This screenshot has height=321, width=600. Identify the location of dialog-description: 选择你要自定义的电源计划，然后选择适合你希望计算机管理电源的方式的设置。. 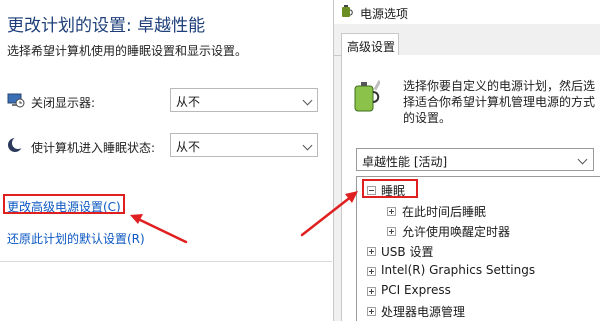
(499, 102).